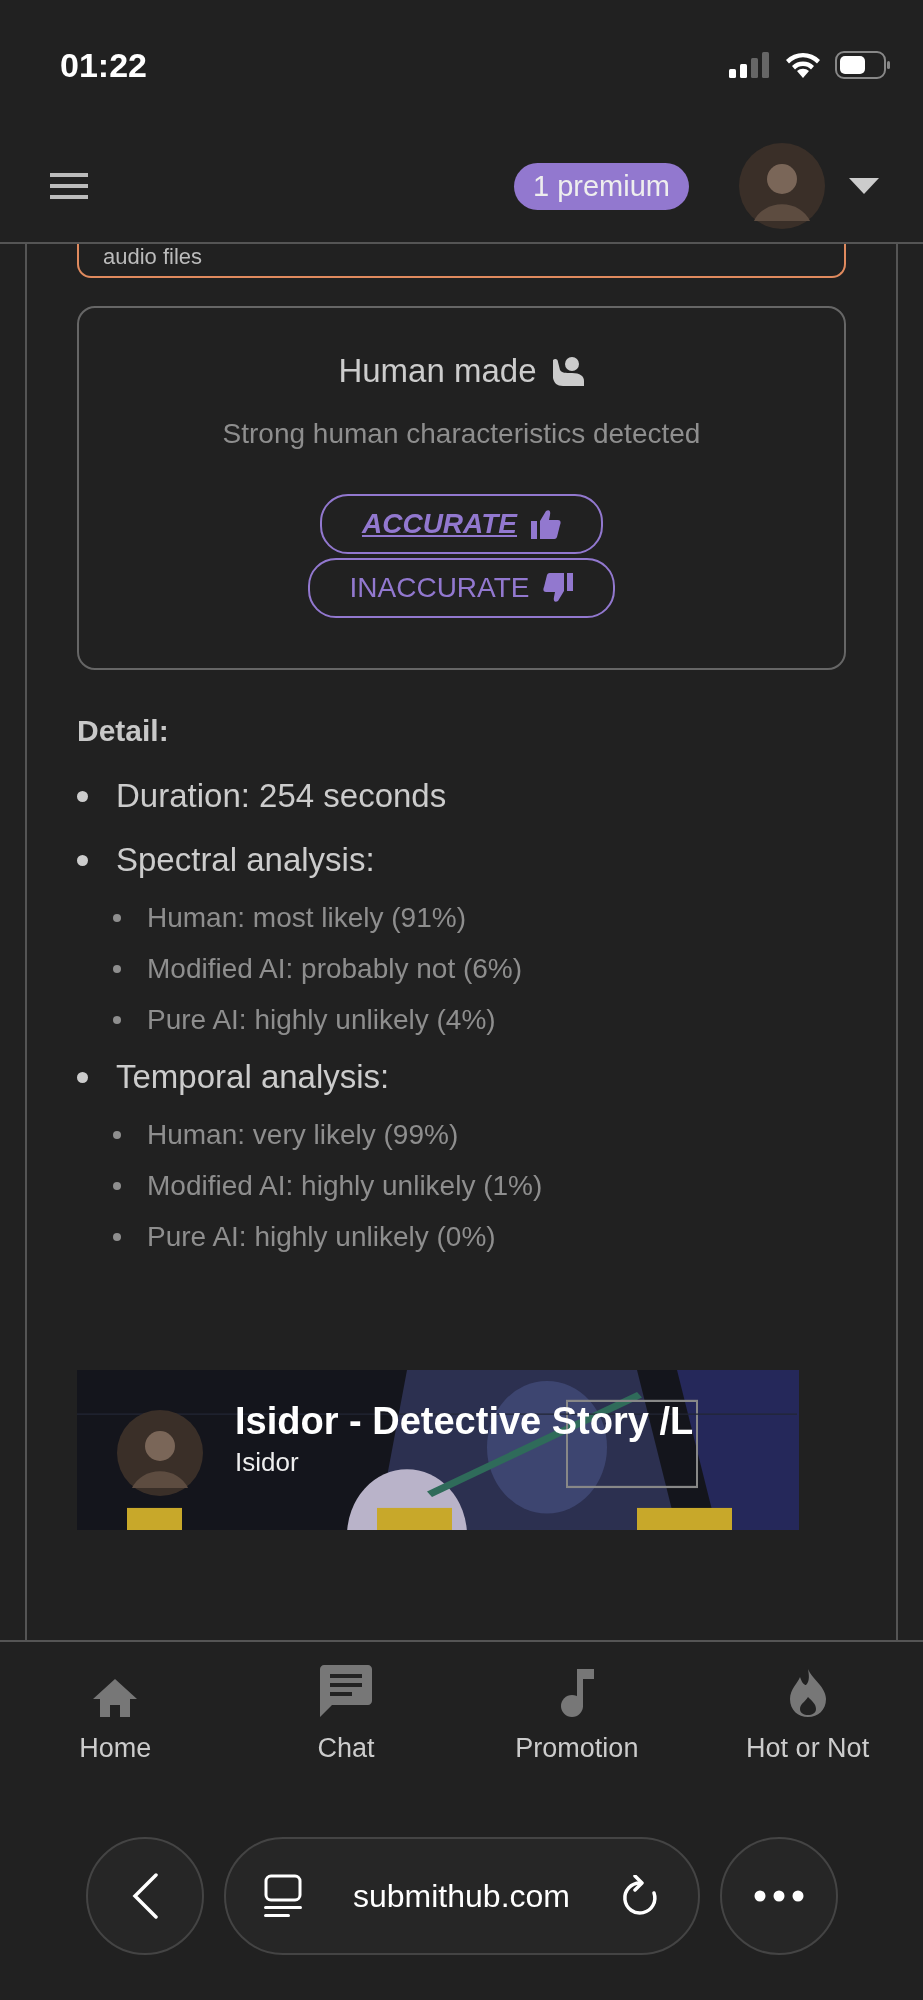 Image resolution: width=923 pixels, height=2000 pixels. What do you see at coordinates (461, 524) in the screenshot?
I see `feedback-button: ACCURATE` at bounding box center [461, 524].